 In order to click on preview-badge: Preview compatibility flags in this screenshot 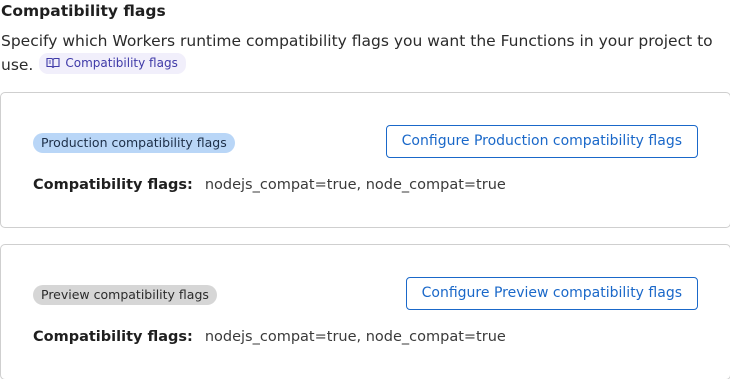, I will do `click(125, 295)`.